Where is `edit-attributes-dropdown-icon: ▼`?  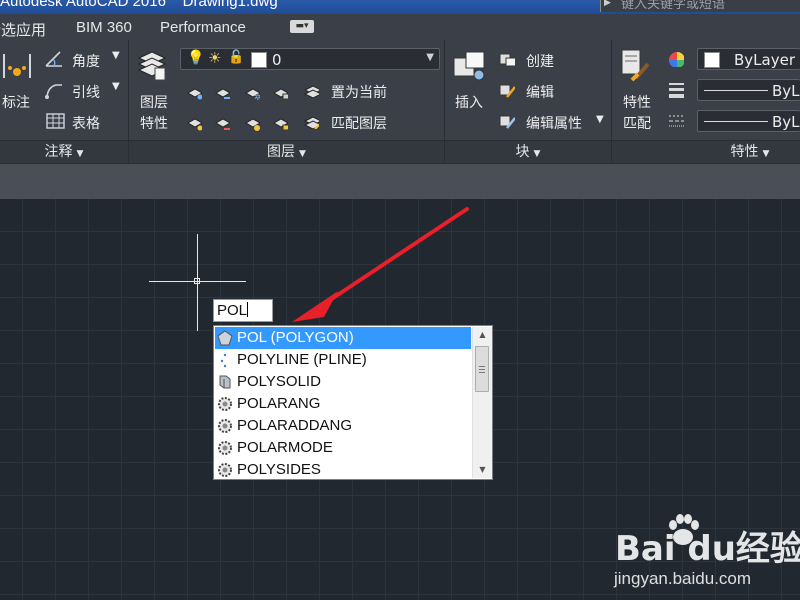
edit-attributes-dropdown-icon: ▼ is located at coordinates (600, 119).